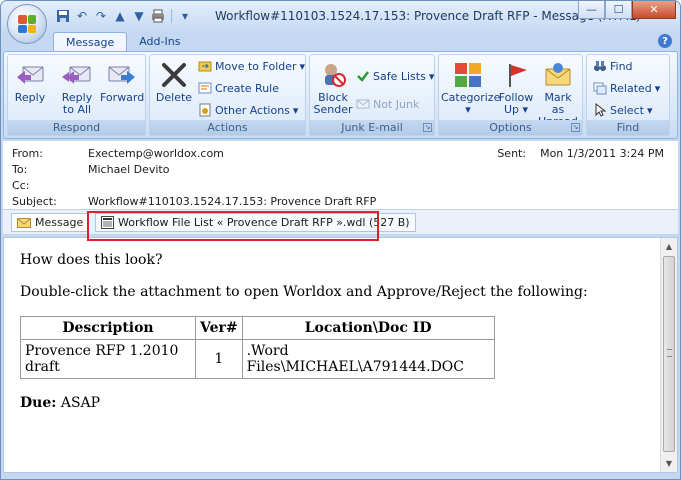 The height and width of the screenshot is (480, 681). What do you see at coordinates (238, 88) in the screenshot?
I see `create-rule-button: Create Rule` at bounding box center [238, 88].